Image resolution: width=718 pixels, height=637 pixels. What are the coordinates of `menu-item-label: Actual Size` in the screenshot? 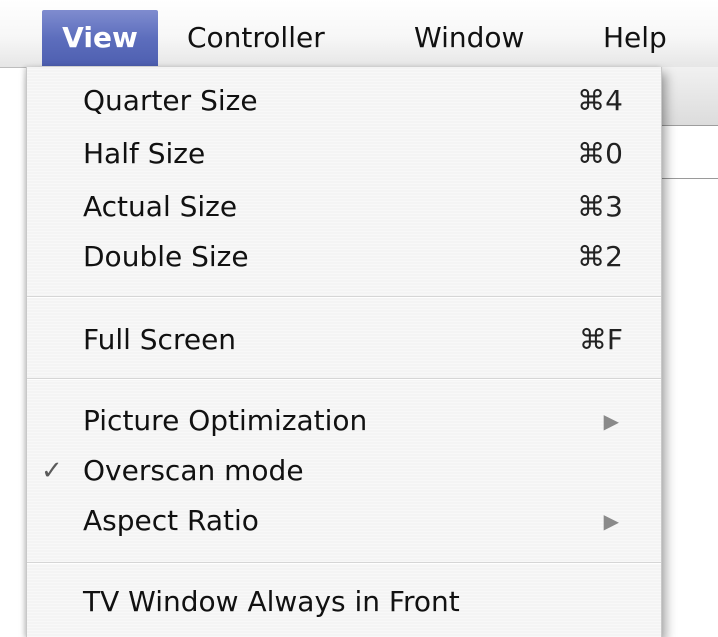 It's located at (160, 206).